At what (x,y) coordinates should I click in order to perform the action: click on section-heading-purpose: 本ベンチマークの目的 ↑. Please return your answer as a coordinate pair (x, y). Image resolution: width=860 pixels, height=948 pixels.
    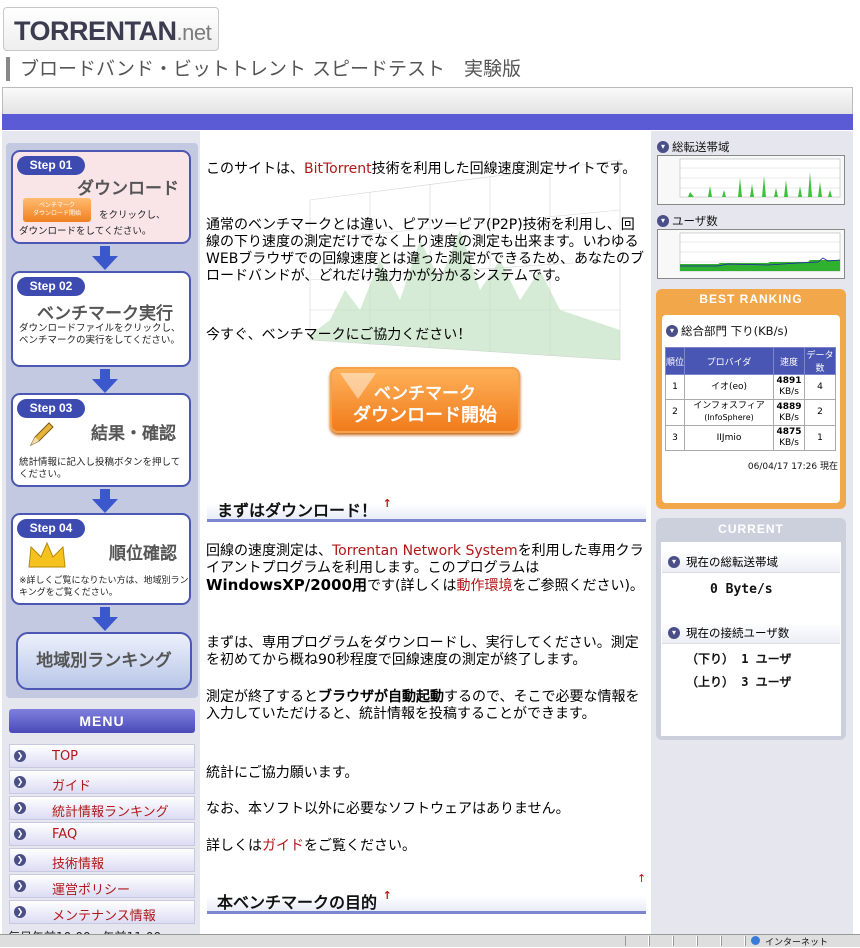
    Looking at the image, I should click on (426, 899).